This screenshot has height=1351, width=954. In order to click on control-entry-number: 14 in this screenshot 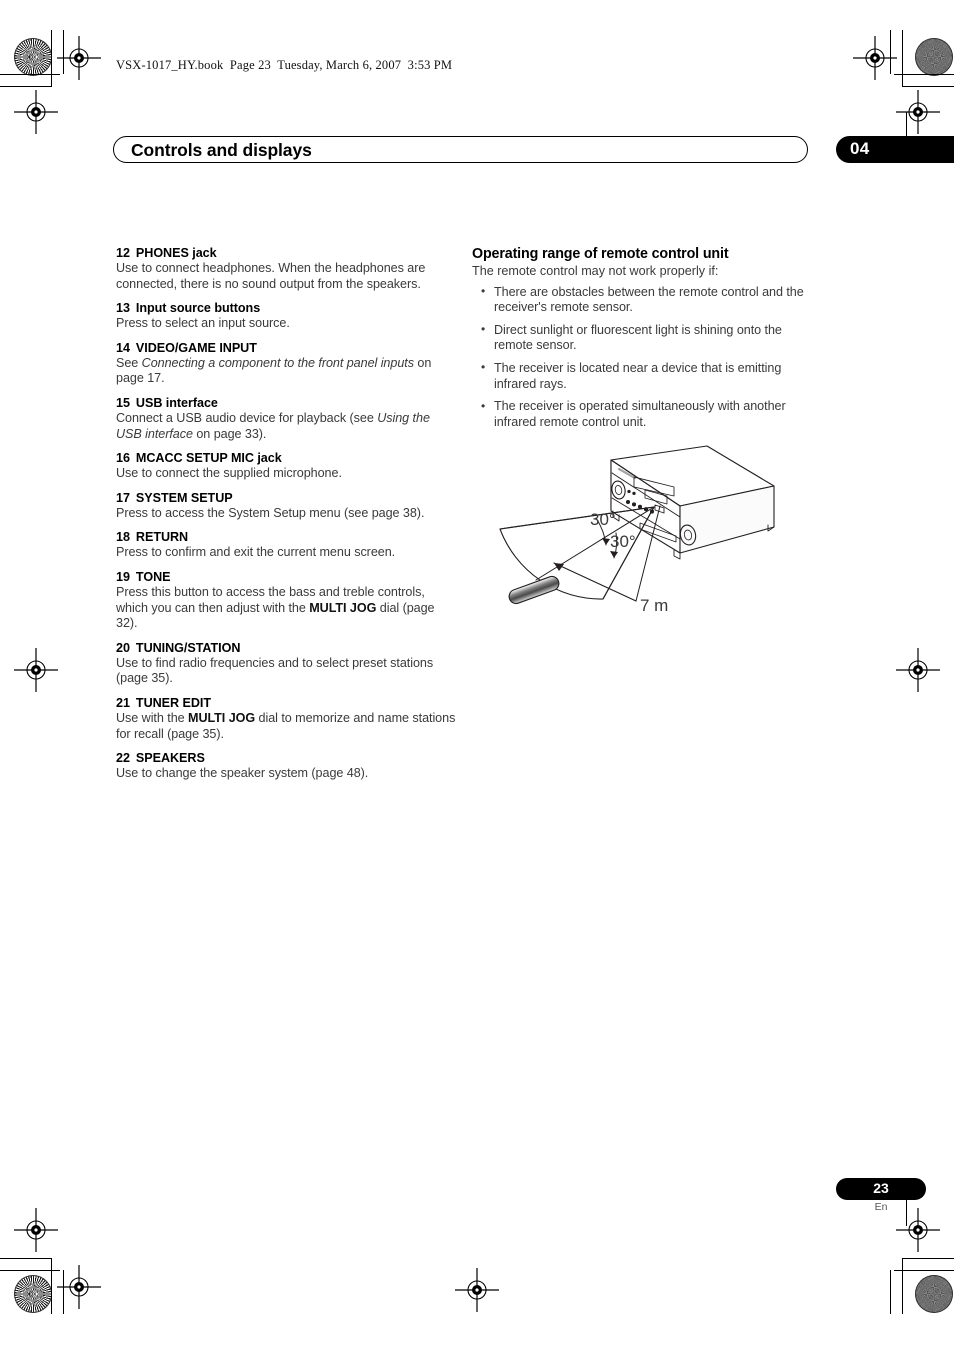, I will do `click(123, 347)`.